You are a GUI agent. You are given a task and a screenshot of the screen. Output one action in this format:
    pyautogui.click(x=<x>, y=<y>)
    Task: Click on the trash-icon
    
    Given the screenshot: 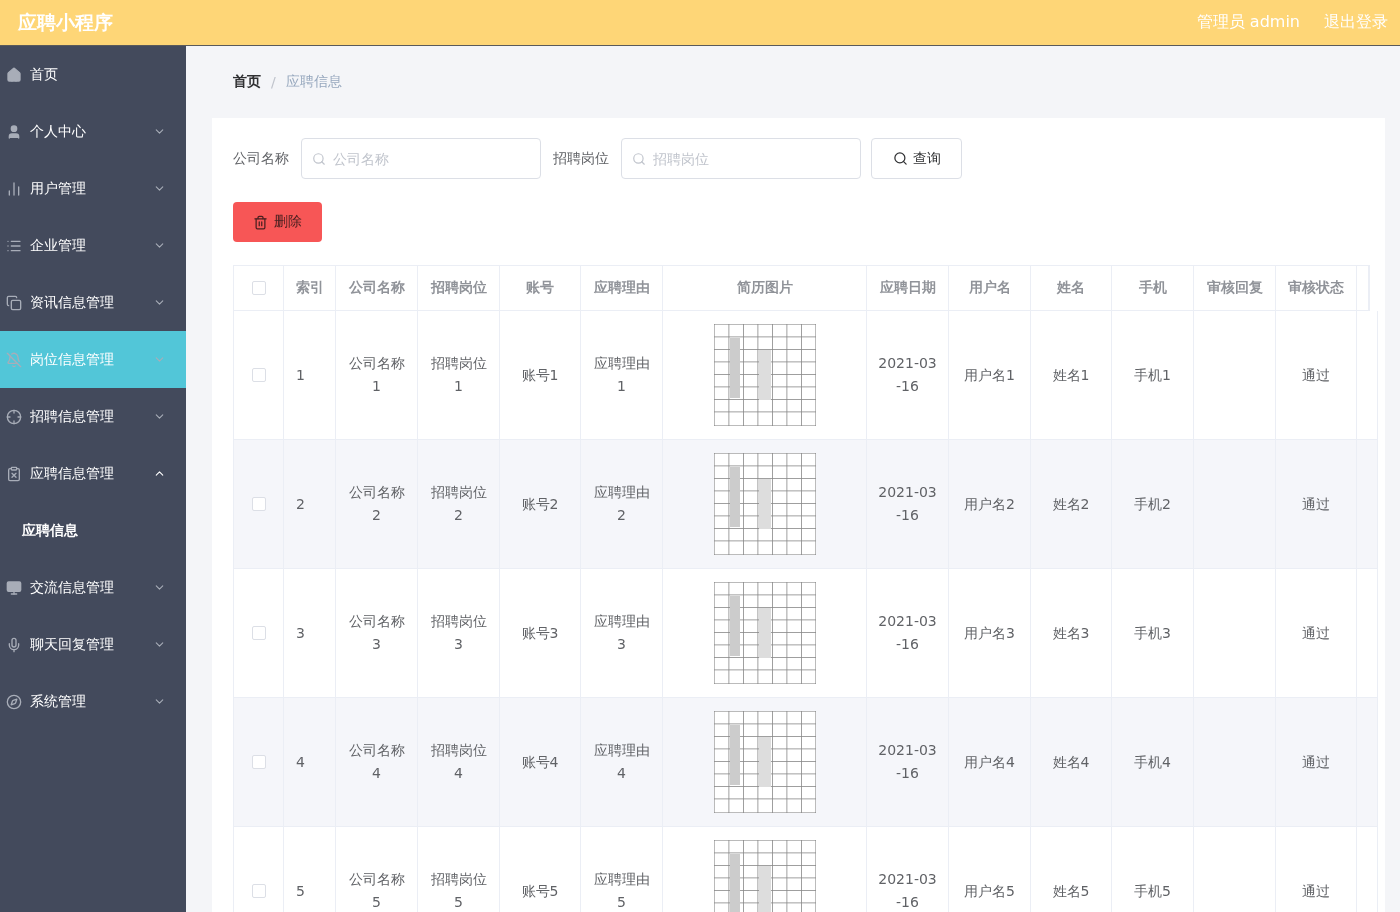 What is the action you would take?
    pyautogui.click(x=260, y=222)
    